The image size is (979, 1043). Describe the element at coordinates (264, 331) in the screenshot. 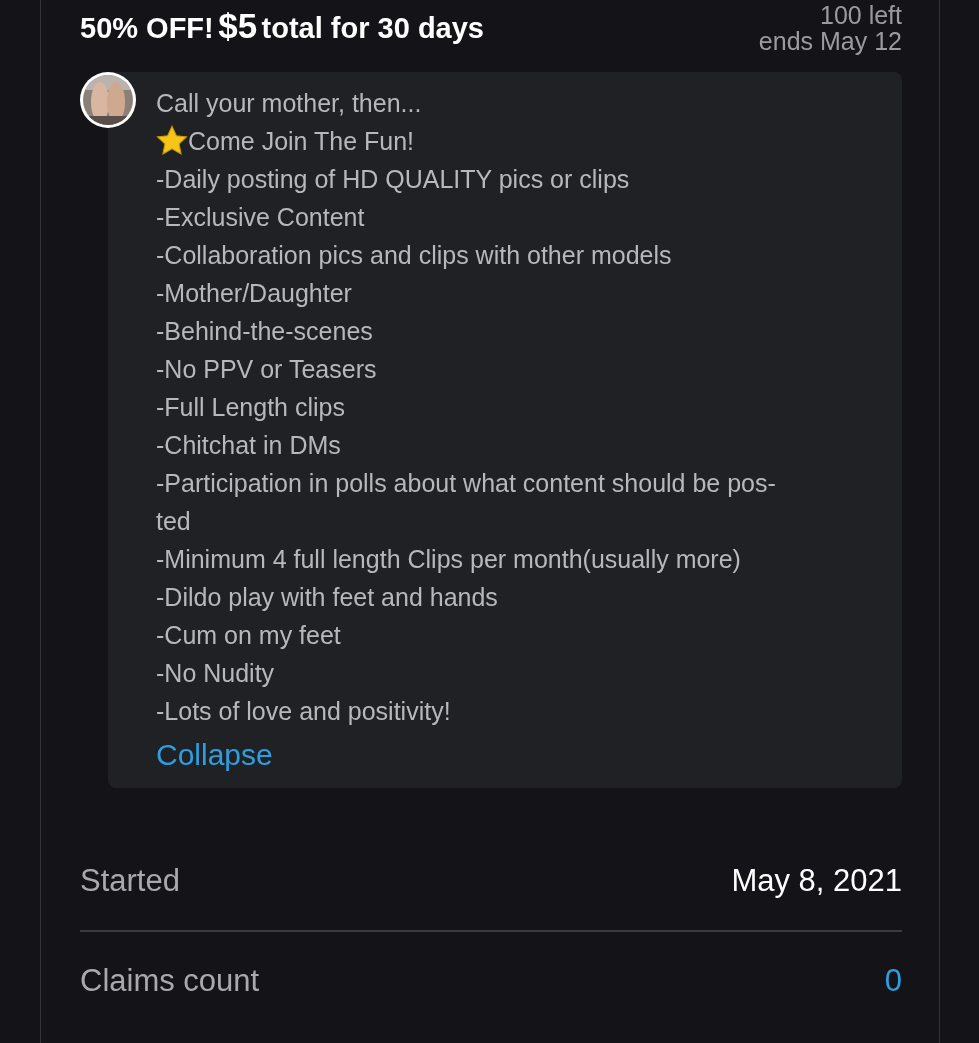

I see `description-line: -Behind-the-scenes` at that location.